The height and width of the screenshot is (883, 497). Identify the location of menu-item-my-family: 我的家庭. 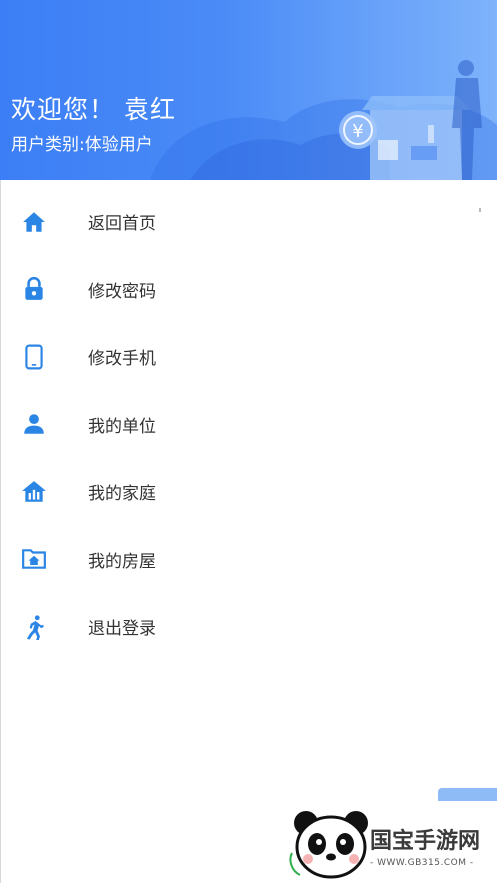
(248, 492).